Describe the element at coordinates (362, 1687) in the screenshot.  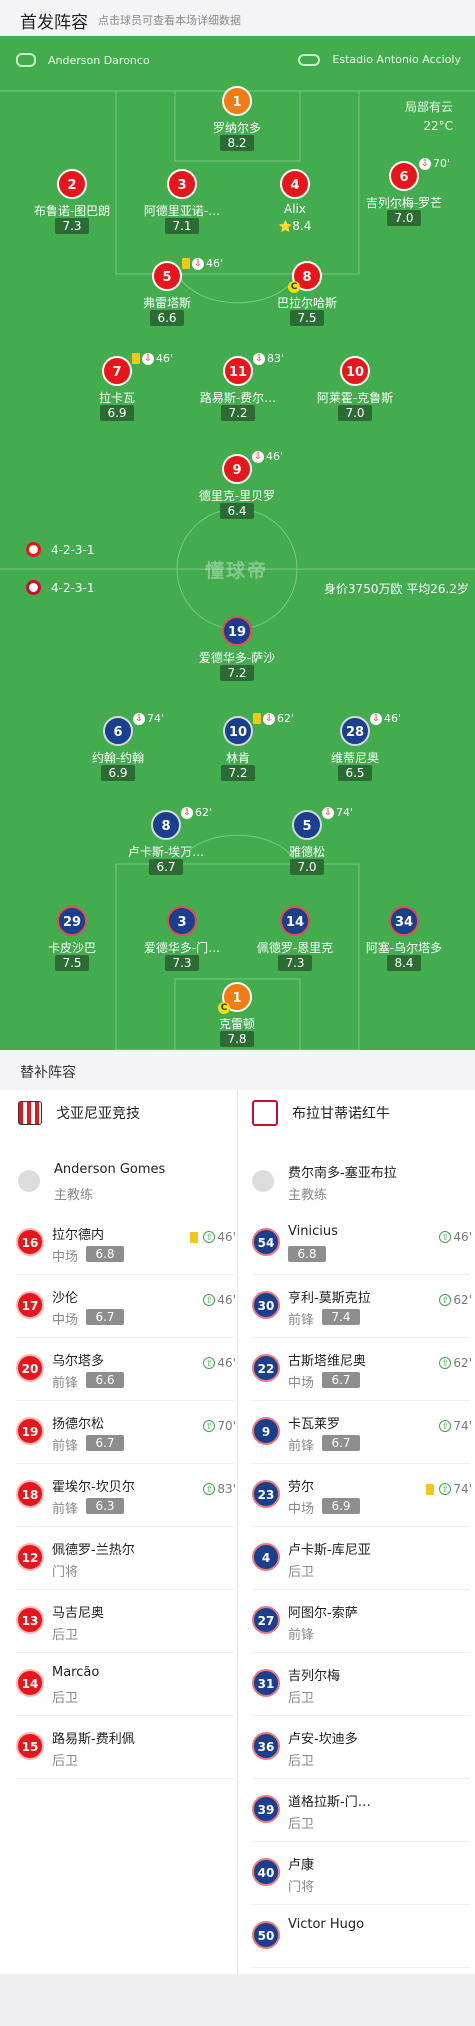
I see `away-bench-player-31: 31 吉列尔梅 后卫` at that location.